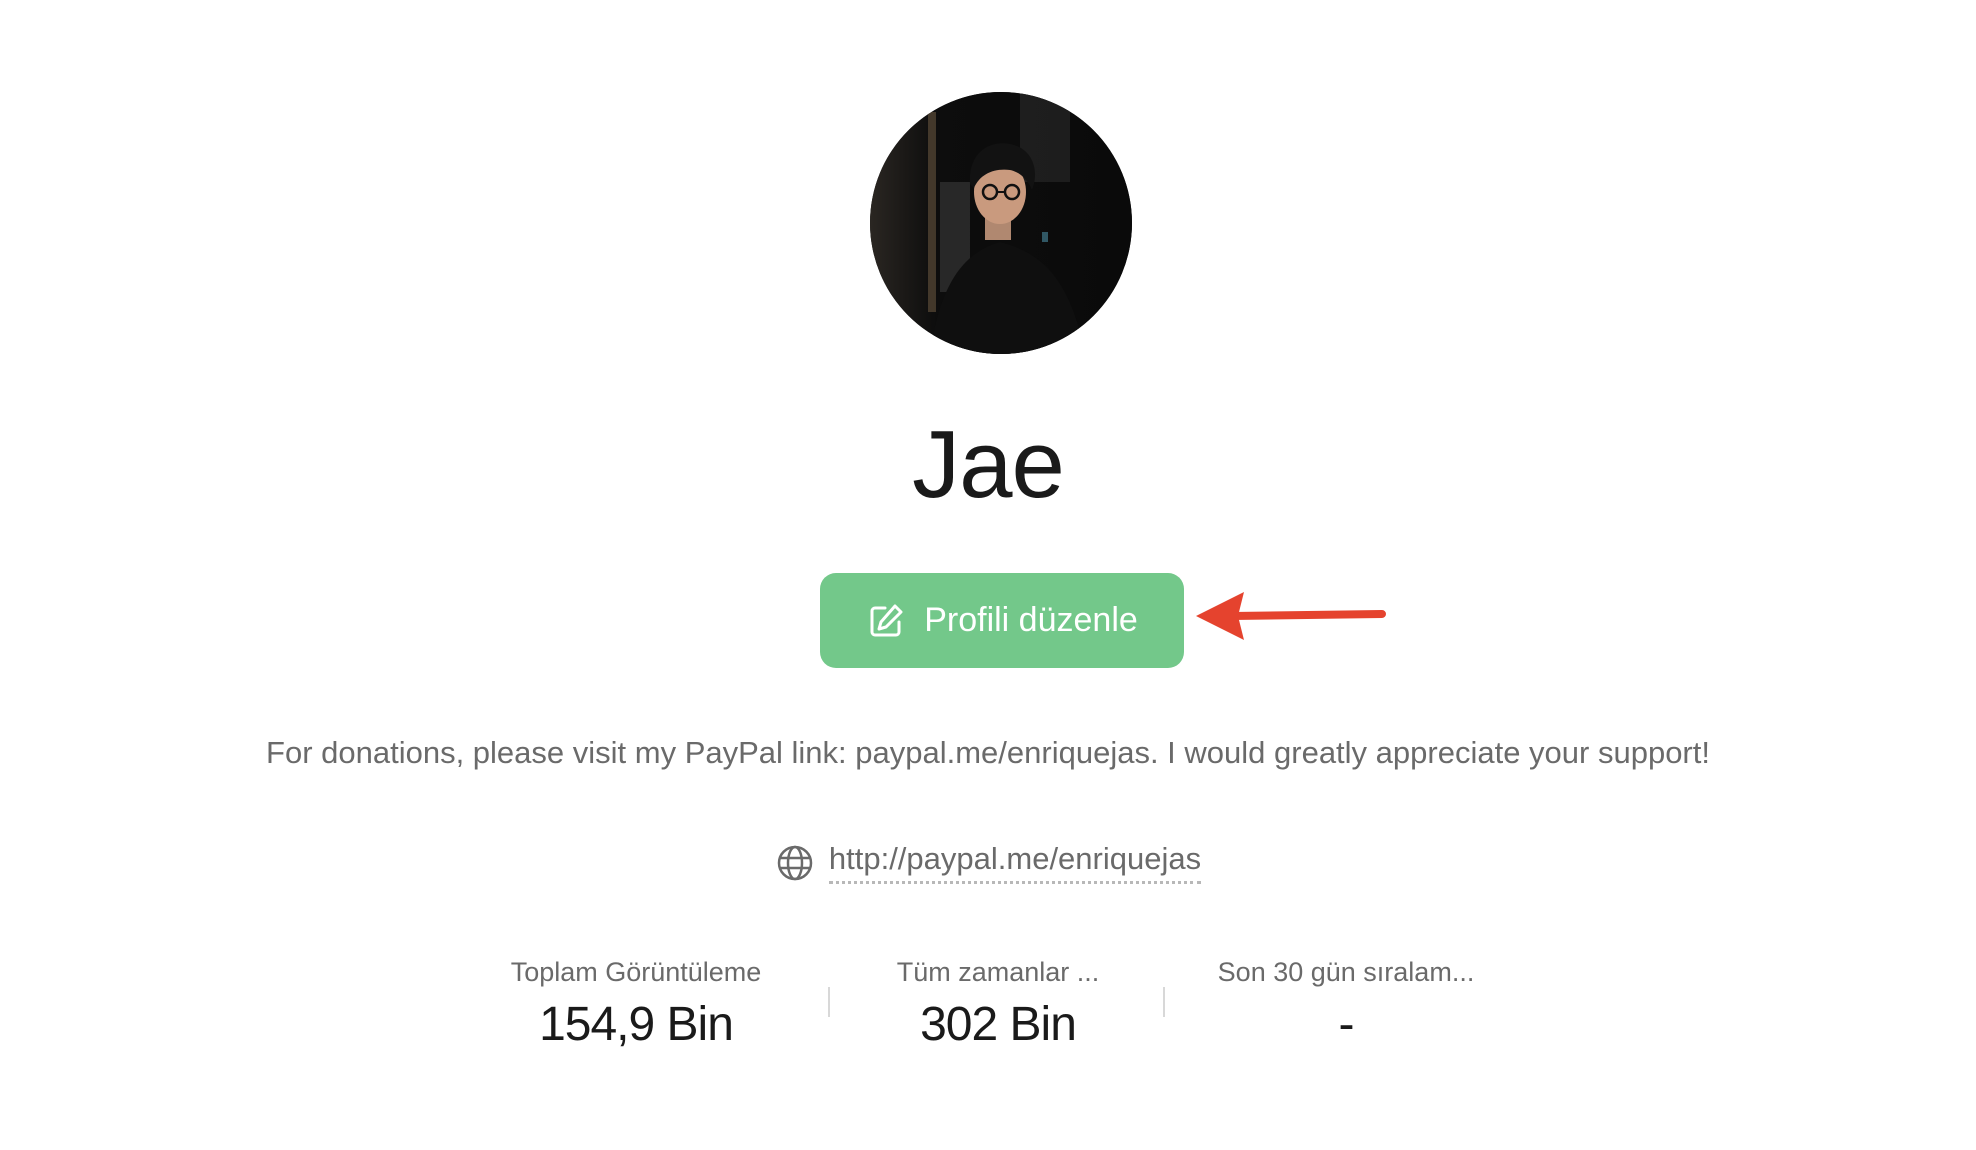 The image size is (1976, 1150). I want to click on stat-all-time: Tüm zamanlar ... 302 Bin, so click(998, 1005).